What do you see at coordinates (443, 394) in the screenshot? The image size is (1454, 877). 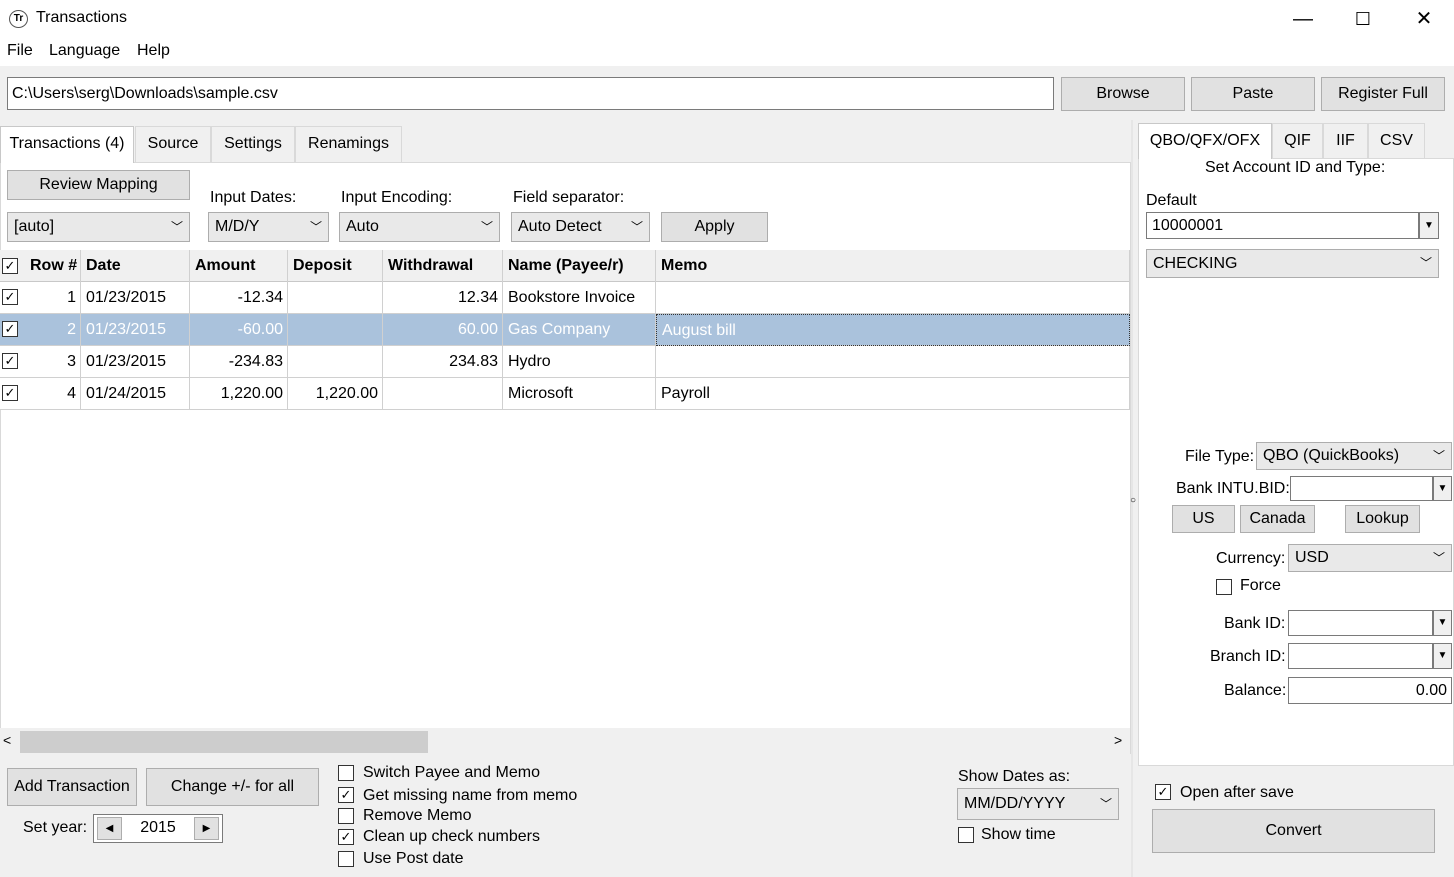 I see `cell-withdrawal` at bounding box center [443, 394].